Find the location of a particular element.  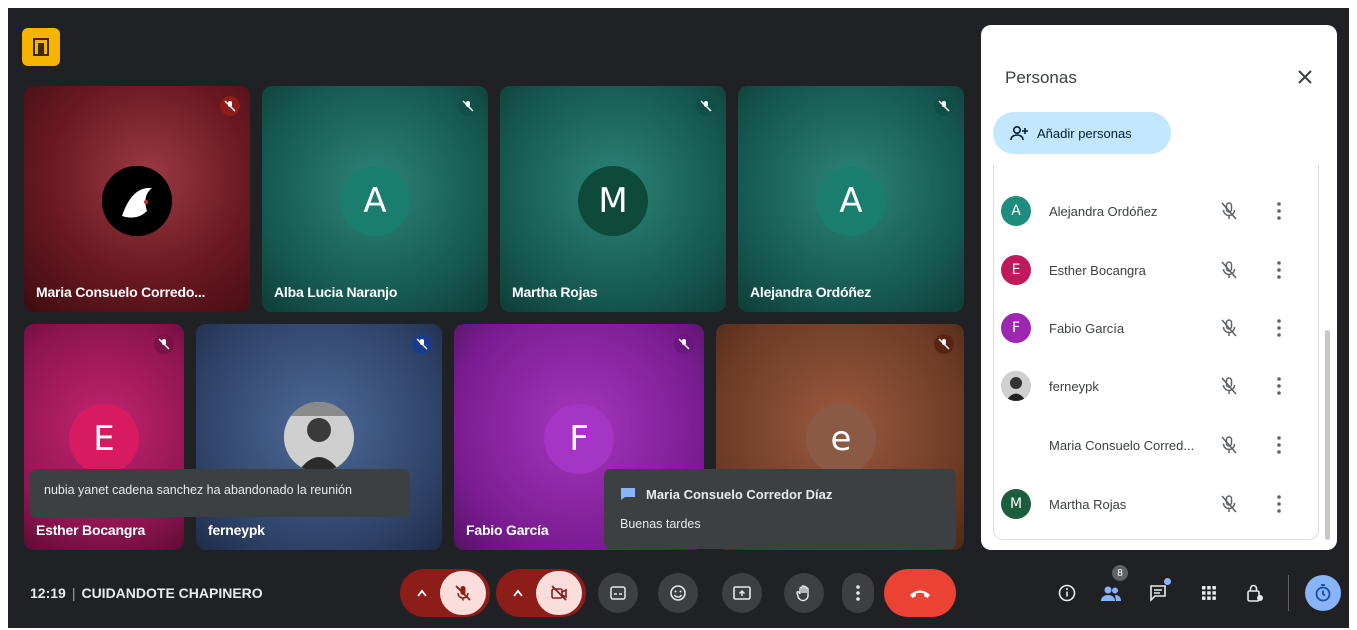

participant-tile: M Martha Rojas is located at coordinates (613, 199).